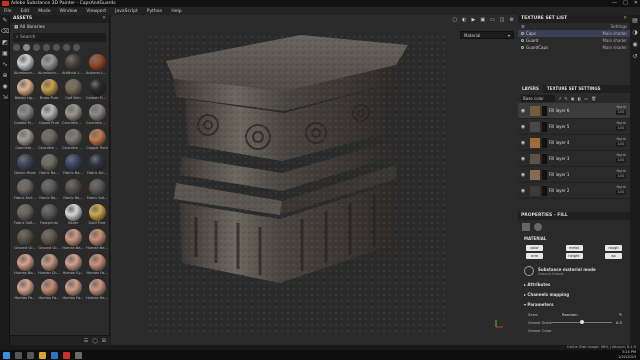 The height and width of the screenshot is (360, 640). I want to click on measure-icon: ⇲, so click(5, 97).